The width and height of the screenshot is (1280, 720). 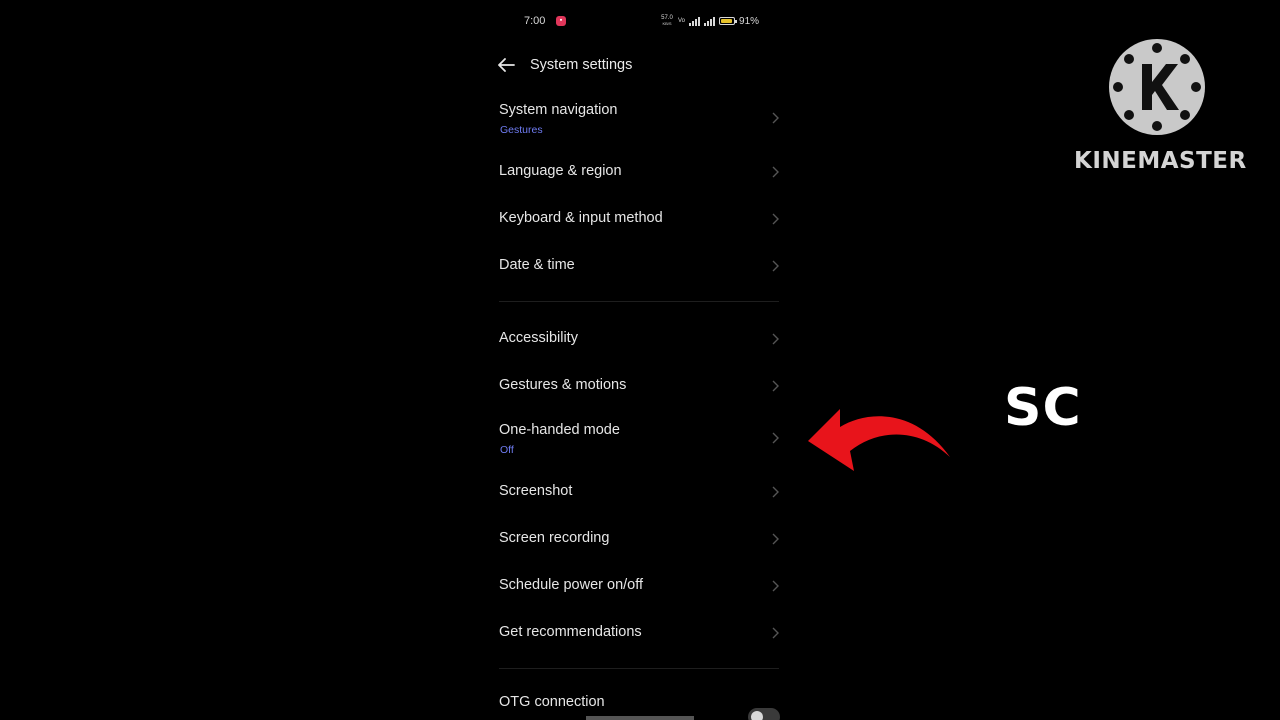 What do you see at coordinates (640, 266) in the screenshot?
I see `settings-item-date-time: Date & time` at bounding box center [640, 266].